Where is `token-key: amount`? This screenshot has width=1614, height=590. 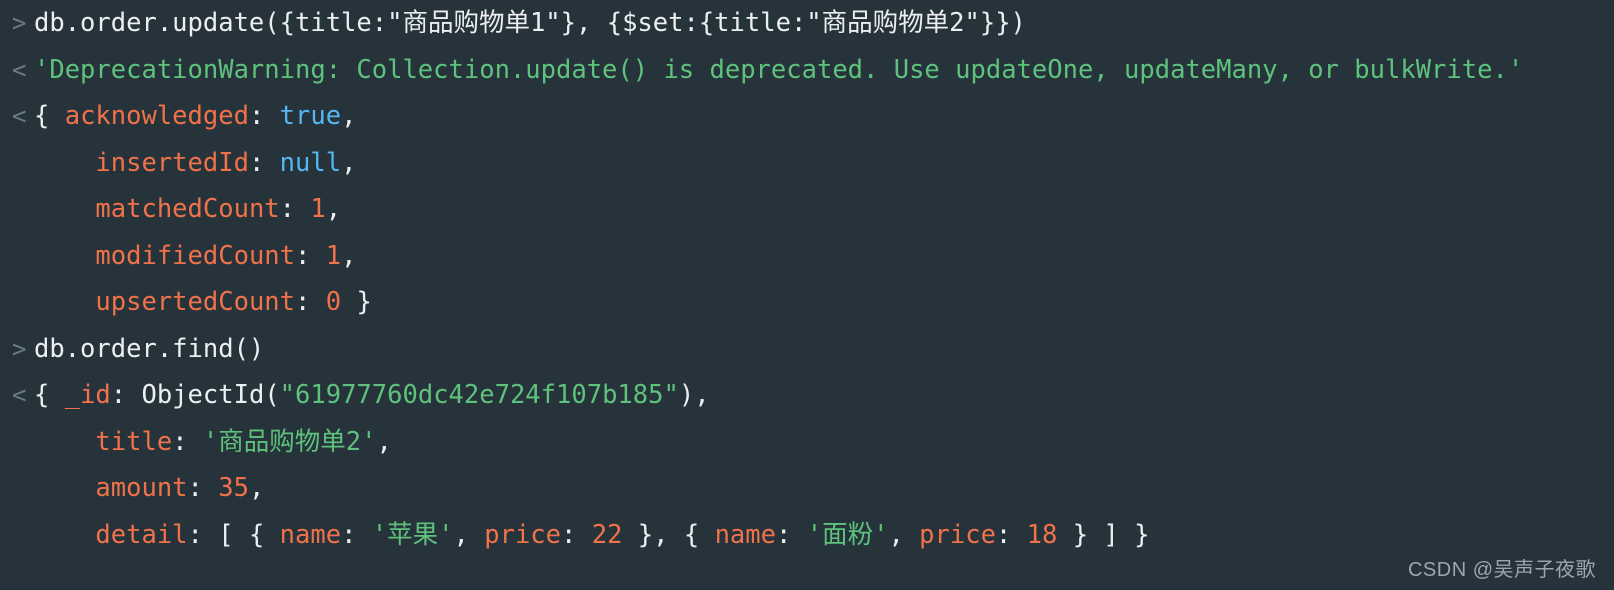
token-key: amount is located at coordinates (141, 488).